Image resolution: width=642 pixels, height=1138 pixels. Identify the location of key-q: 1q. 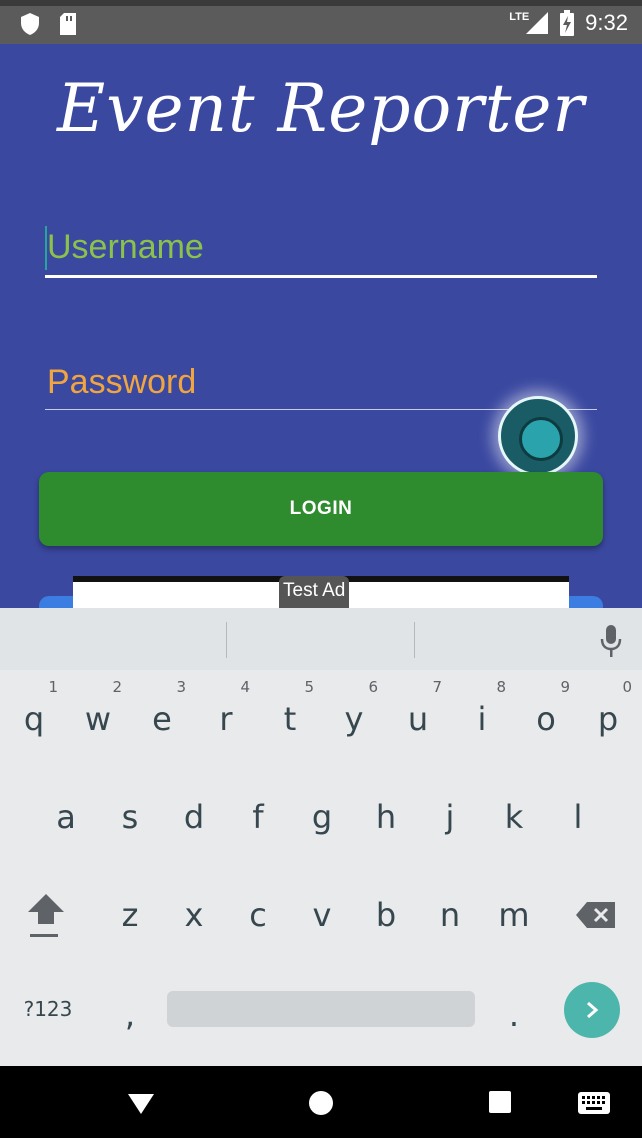
(34, 719).